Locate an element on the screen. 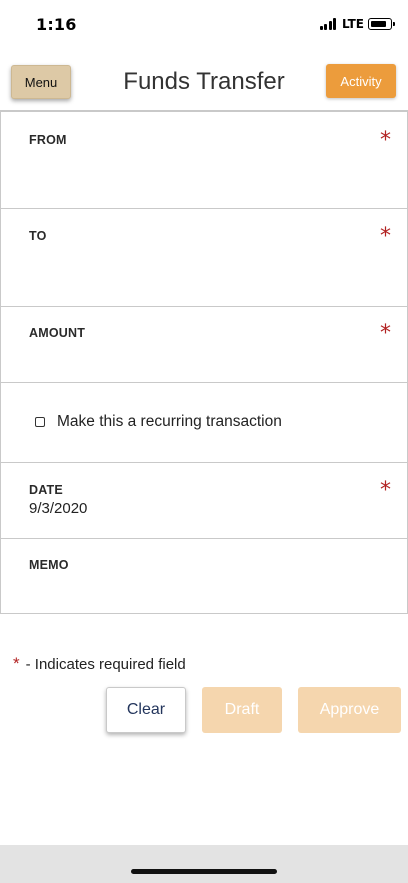  recurring-label: Make this a recurring transaction is located at coordinates (169, 421).